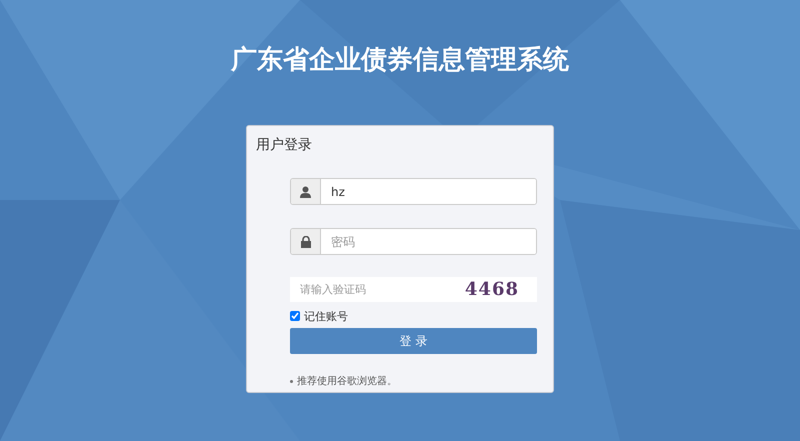 This screenshot has height=441, width=800. I want to click on captcha-image: 4468, so click(500, 289).